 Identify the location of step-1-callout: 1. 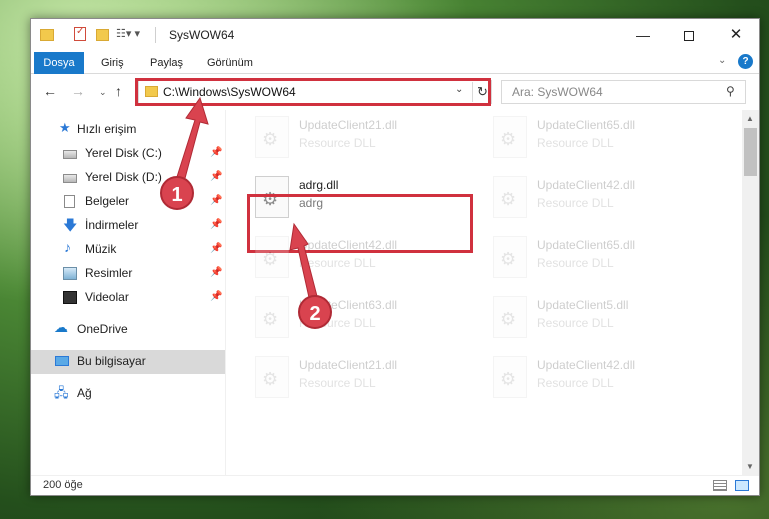
(177, 193).